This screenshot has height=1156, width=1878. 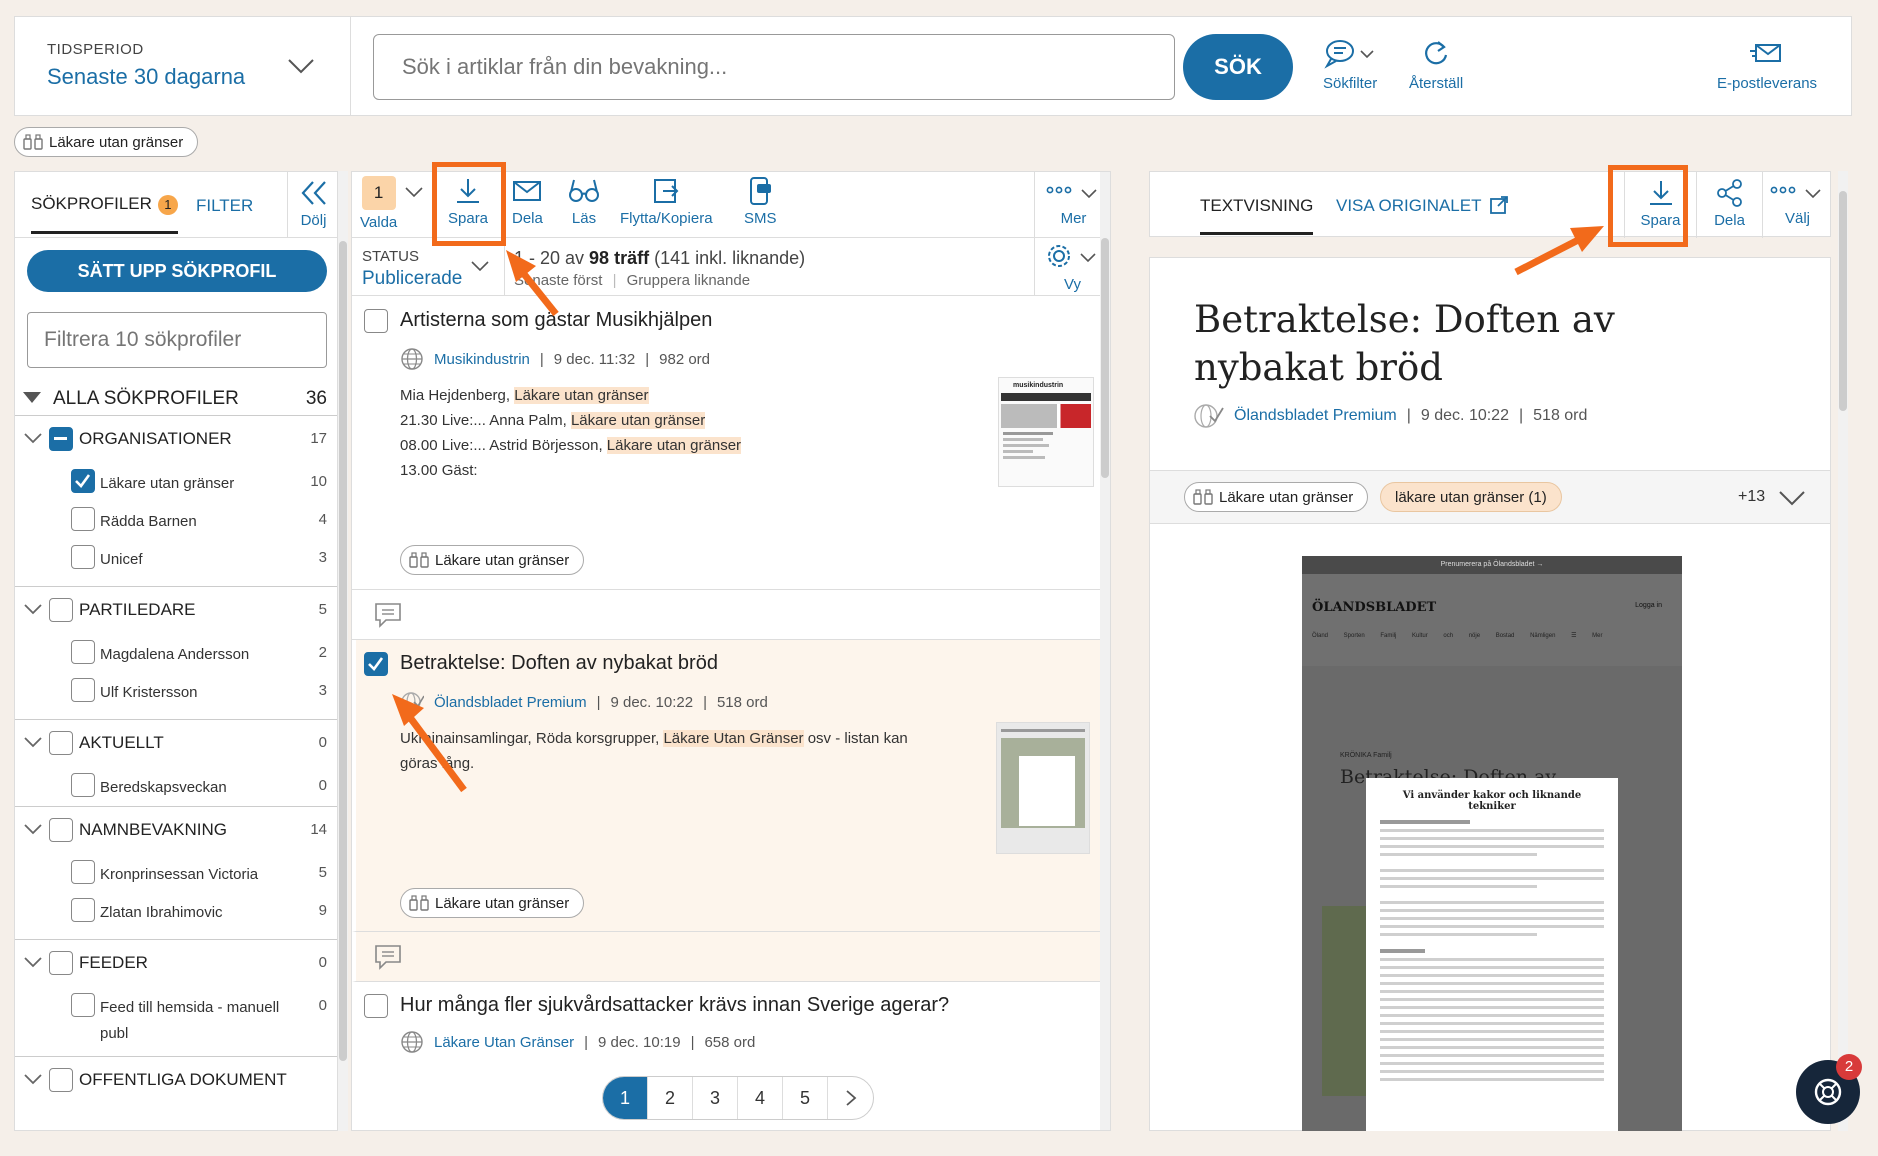 I want to click on profile-item: Feed till hemsida - manuell publ 0, so click(x=176, y=1021).